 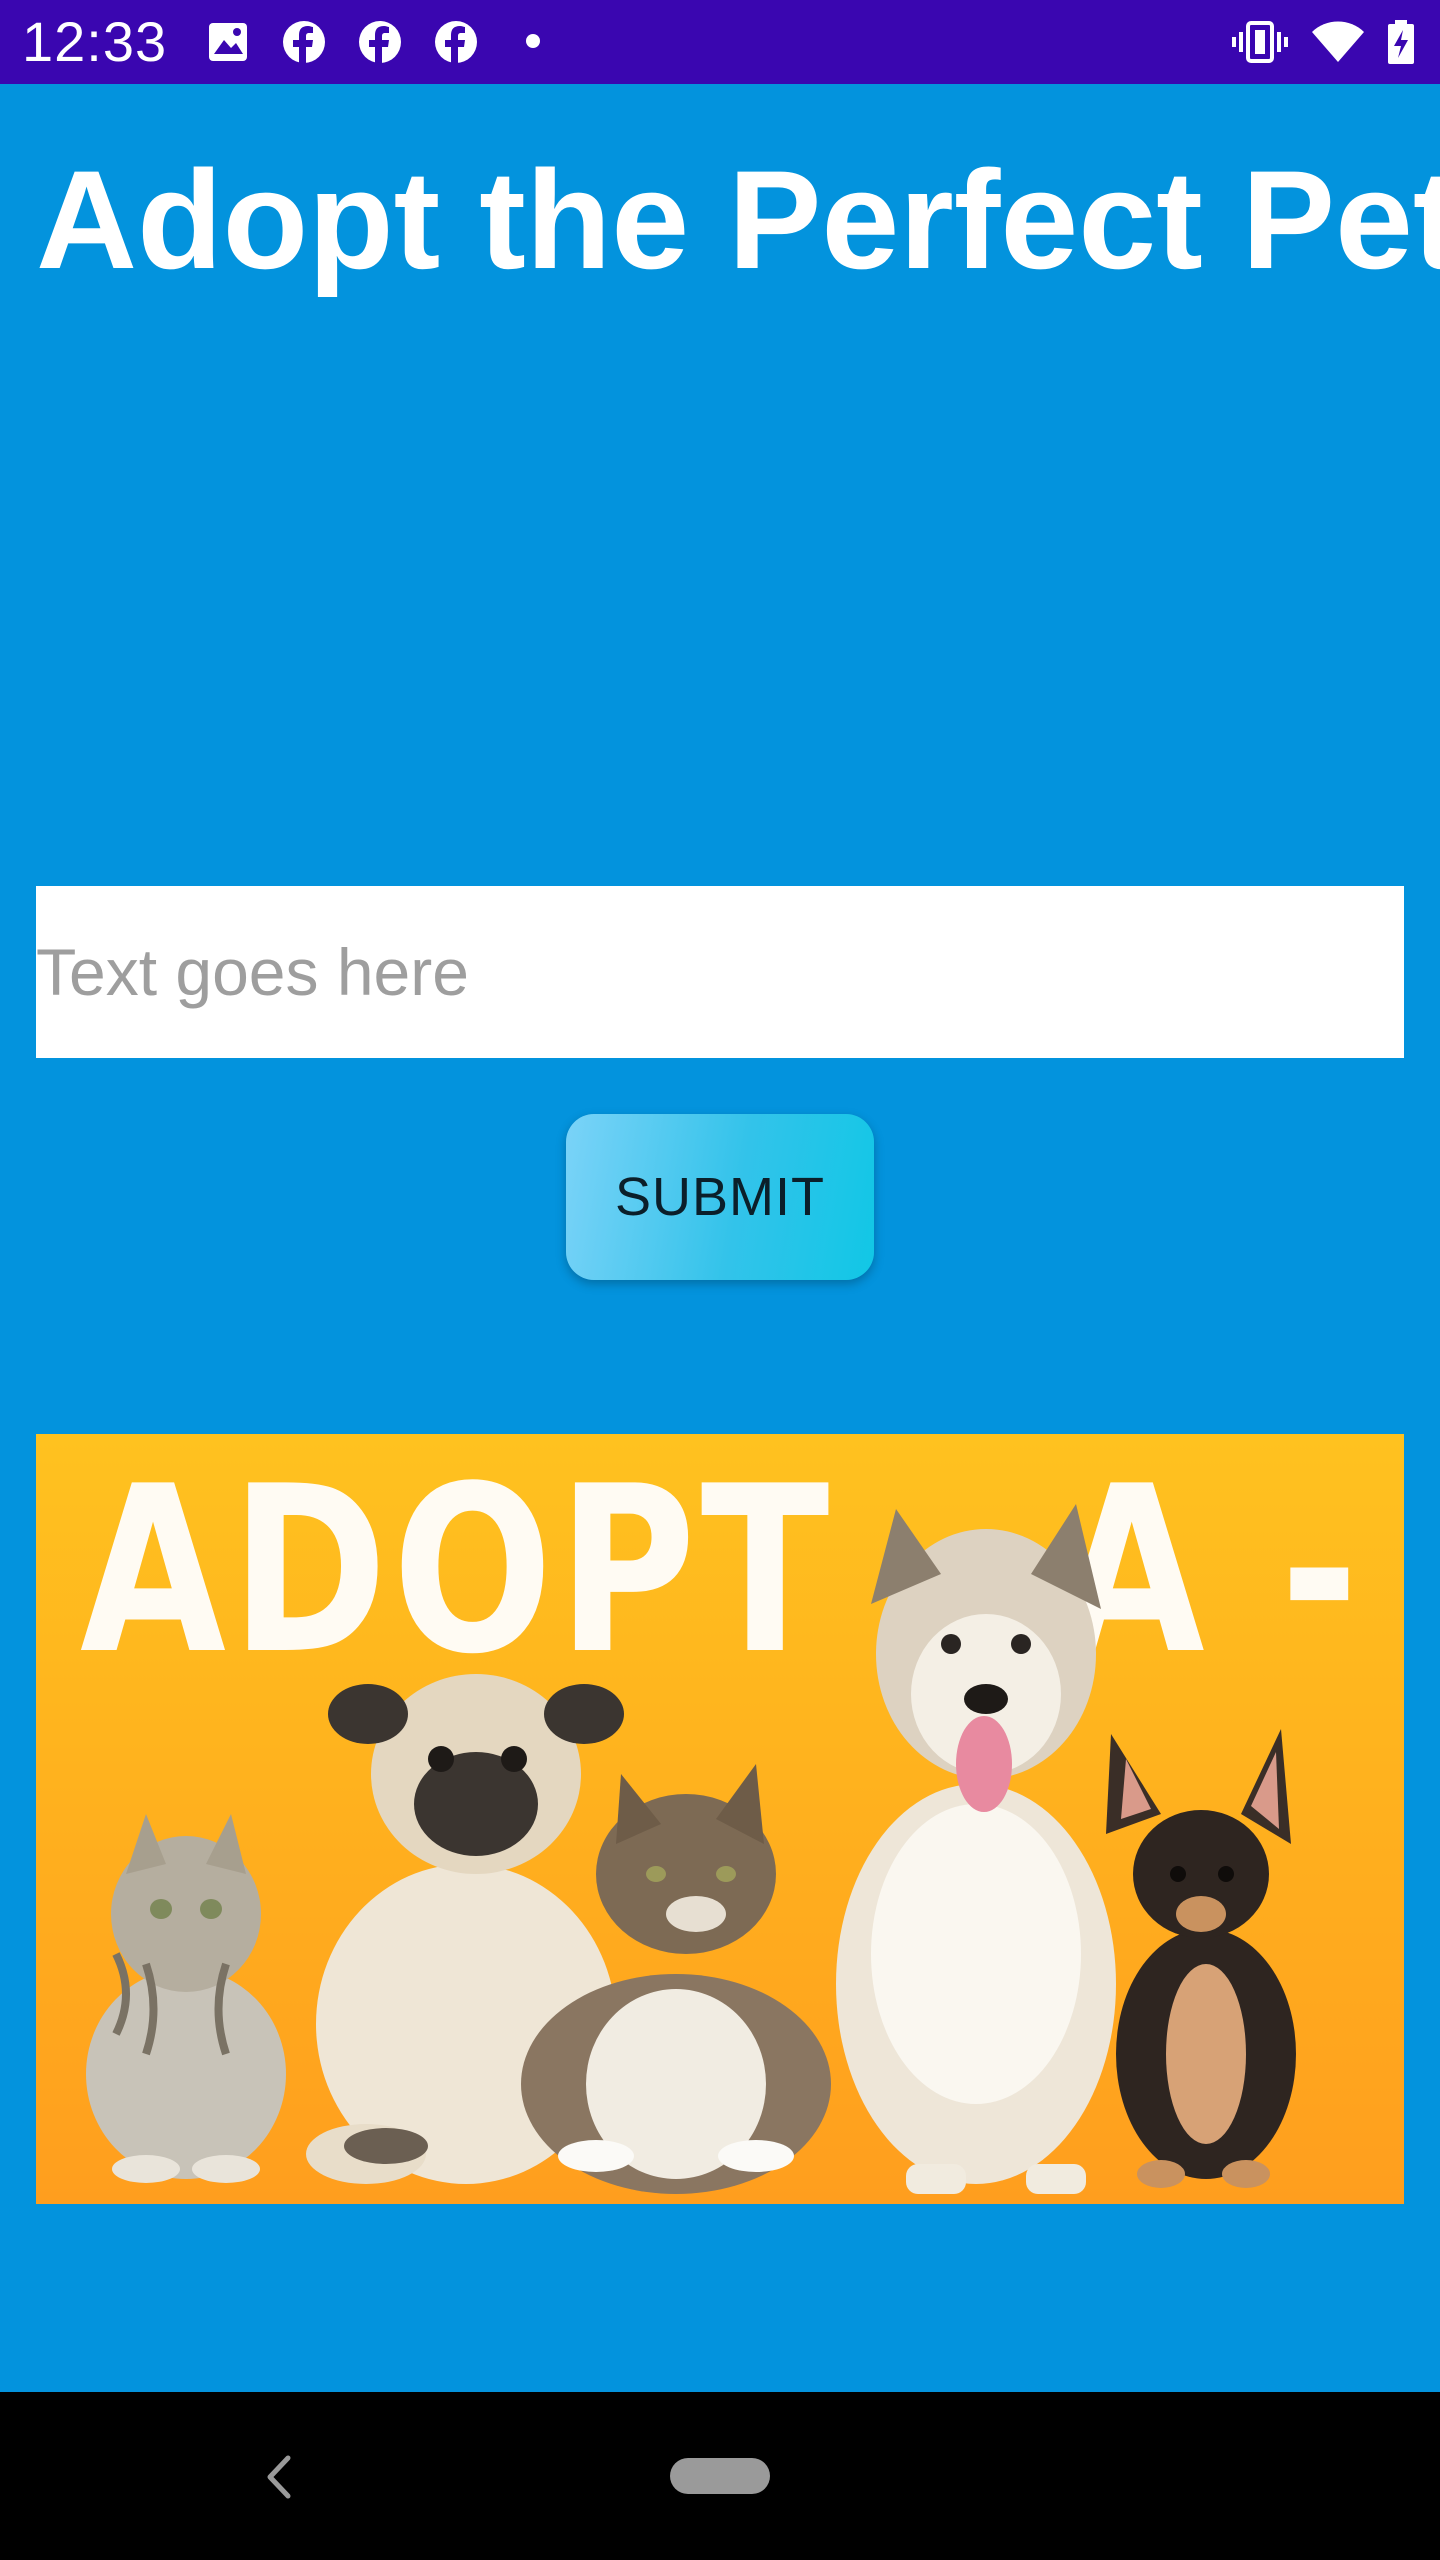 I want to click on back-icon, so click(x=278, y=2477).